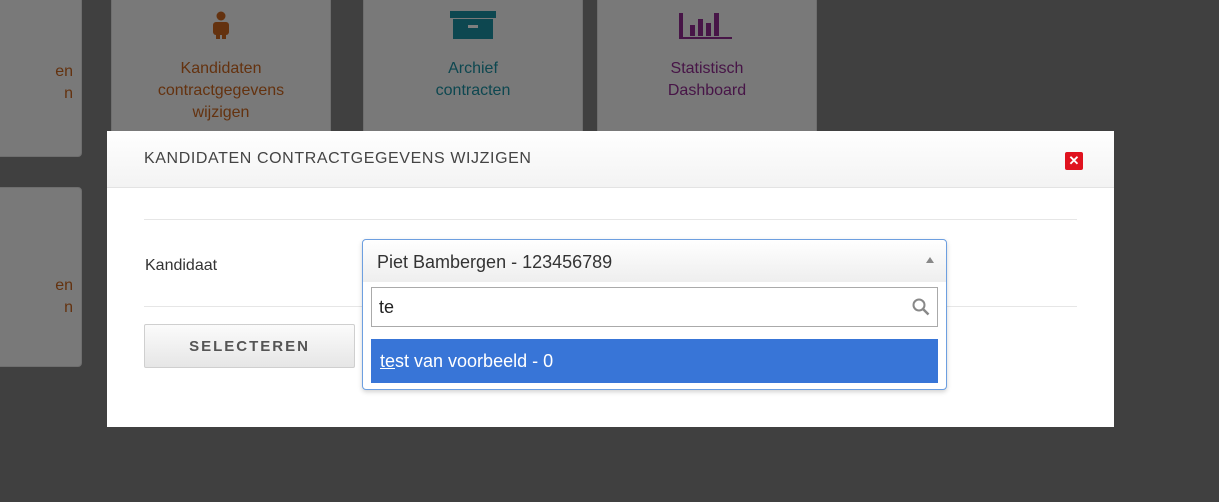  I want to click on kandidaat-label: Kandidaat, so click(181, 265).